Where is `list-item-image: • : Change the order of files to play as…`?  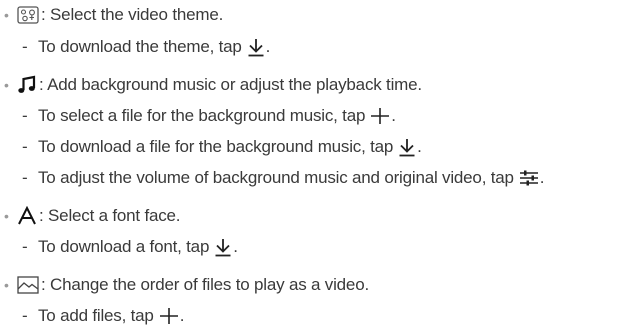
list-item-image: • : Change the order of files to play as… is located at coordinates (316, 285).